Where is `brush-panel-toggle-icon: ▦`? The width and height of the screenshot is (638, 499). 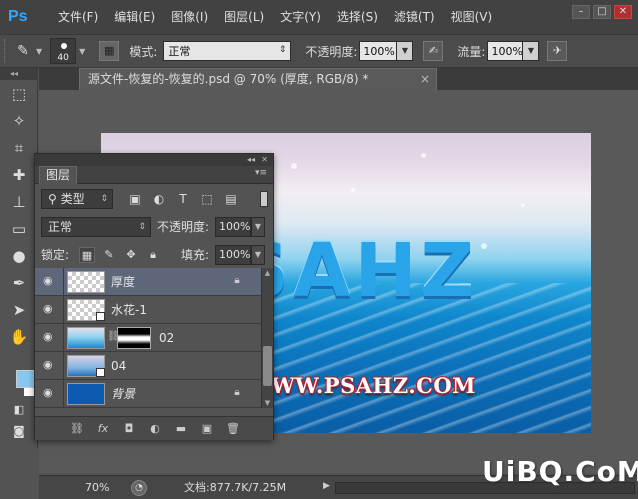
brush-panel-toggle-icon: ▦ is located at coordinates (109, 51).